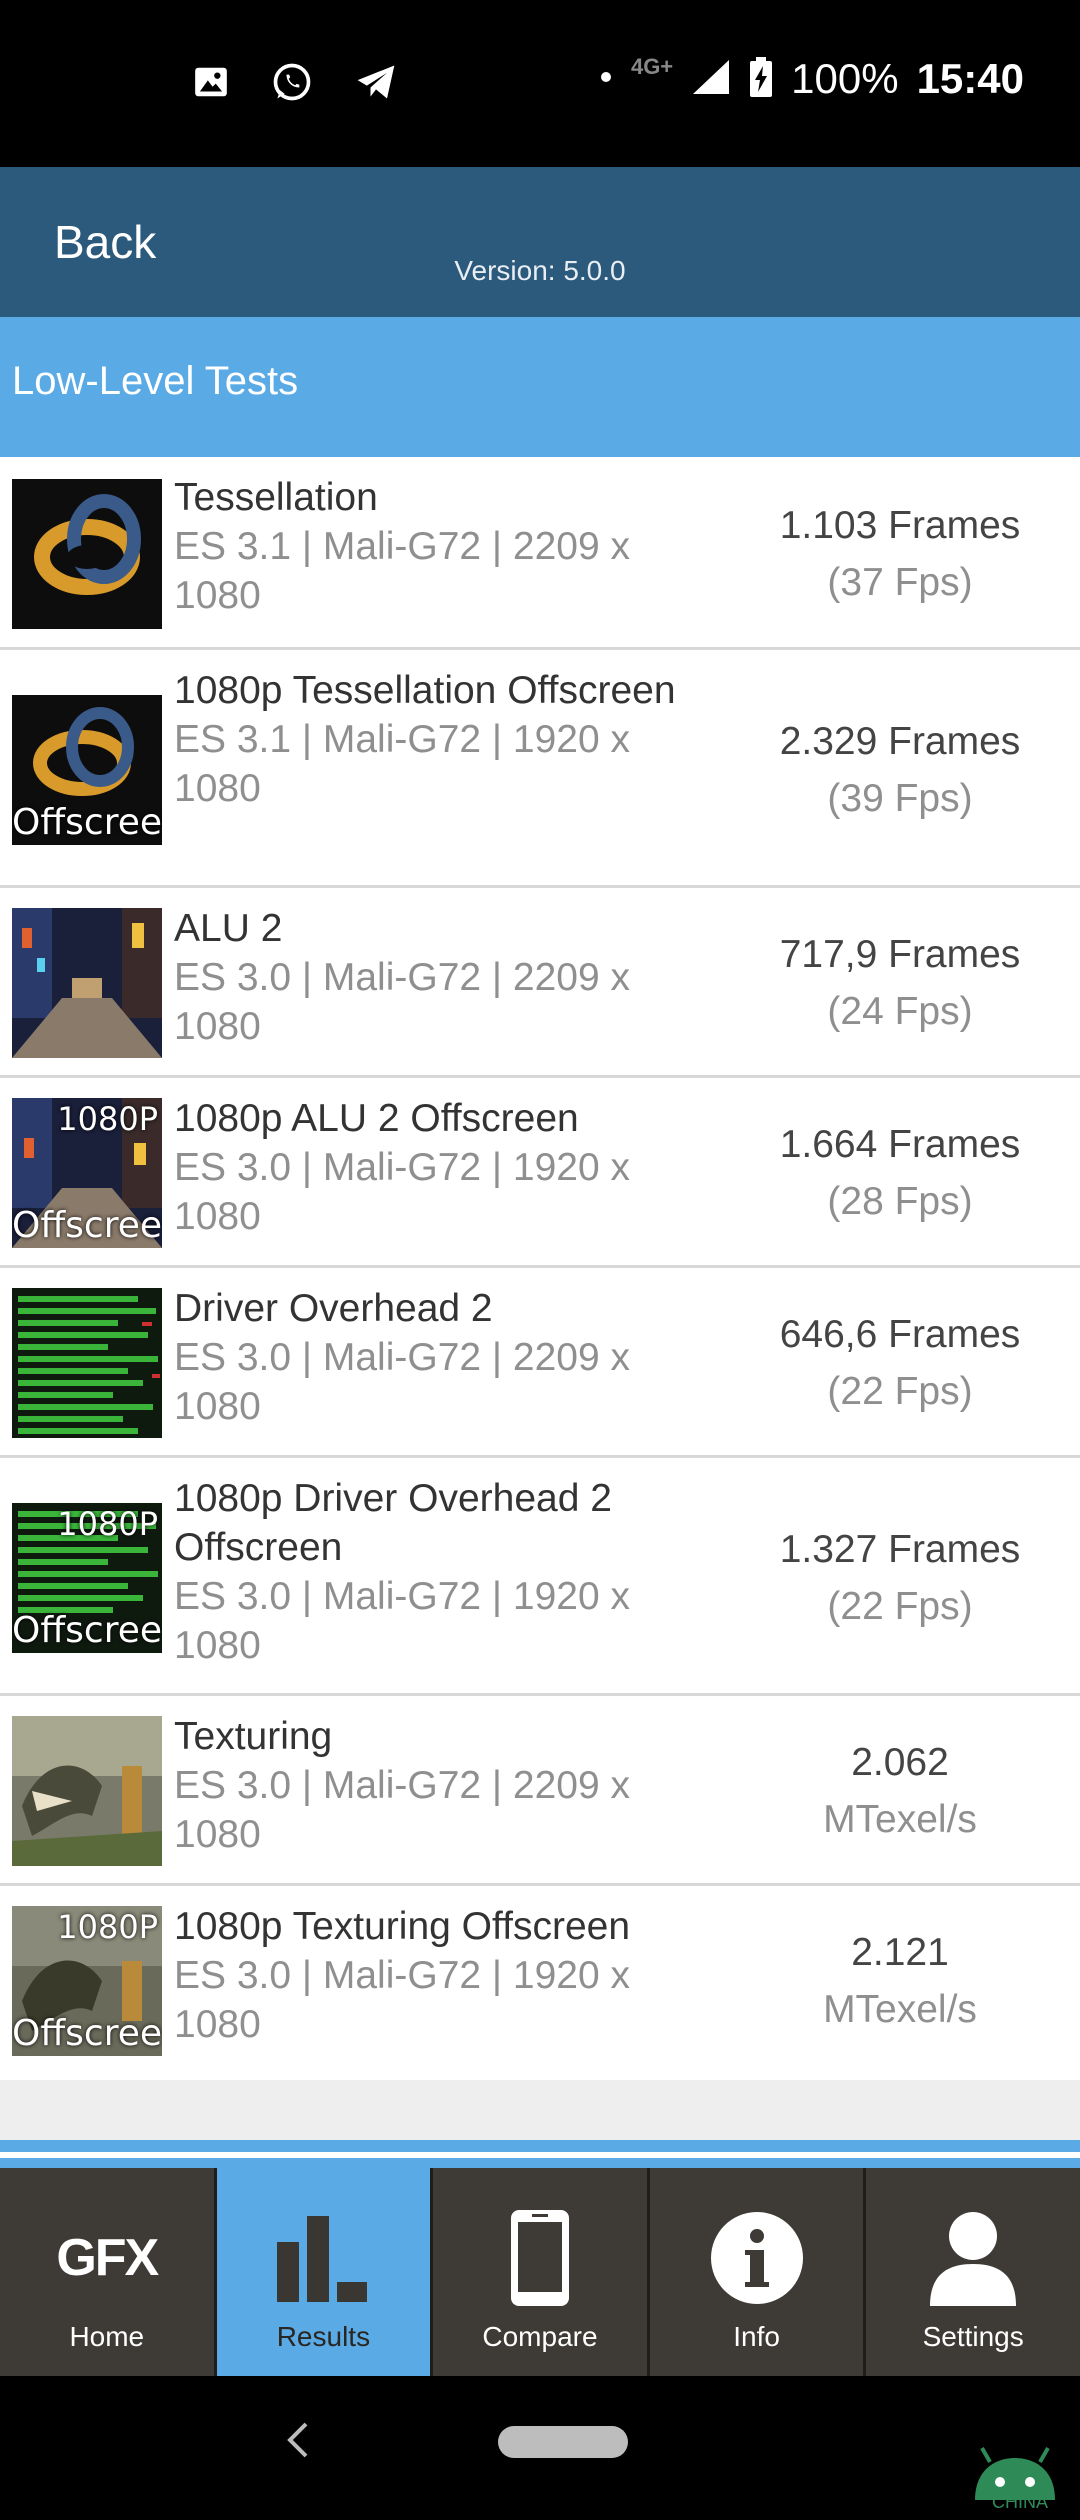 This screenshot has width=1080, height=2520. What do you see at coordinates (425, 690) in the screenshot?
I see `test-name: 1080p Tessellation Offscreen` at bounding box center [425, 690].